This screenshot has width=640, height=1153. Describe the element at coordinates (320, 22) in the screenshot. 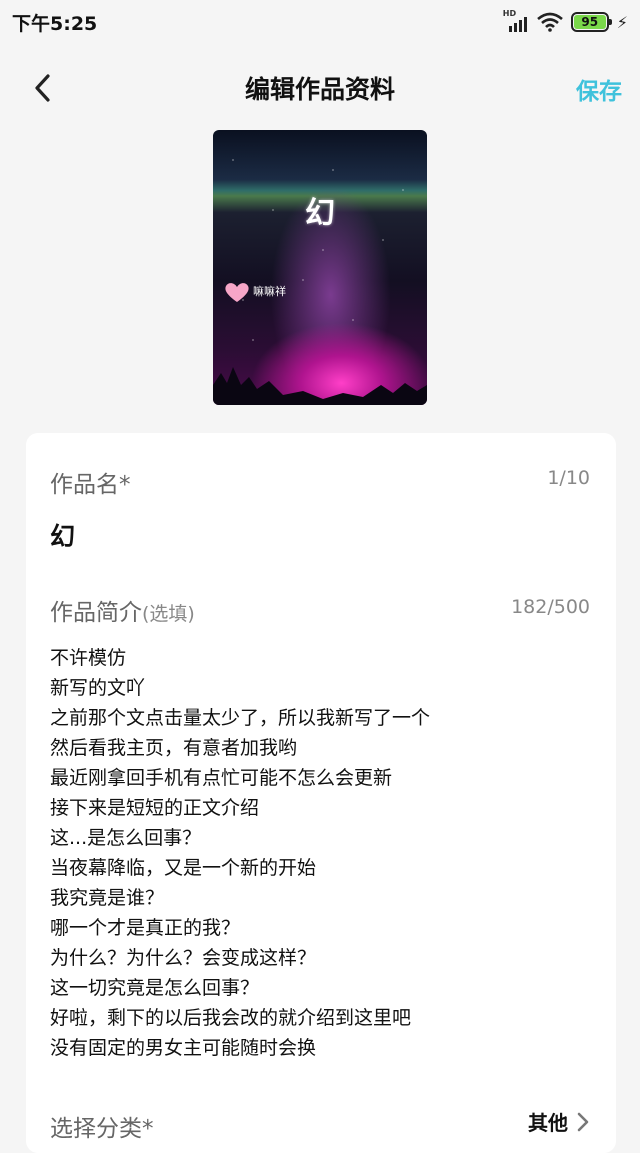

I see `status-bar: 下午5:25 HD 95 ⚡` at that location.